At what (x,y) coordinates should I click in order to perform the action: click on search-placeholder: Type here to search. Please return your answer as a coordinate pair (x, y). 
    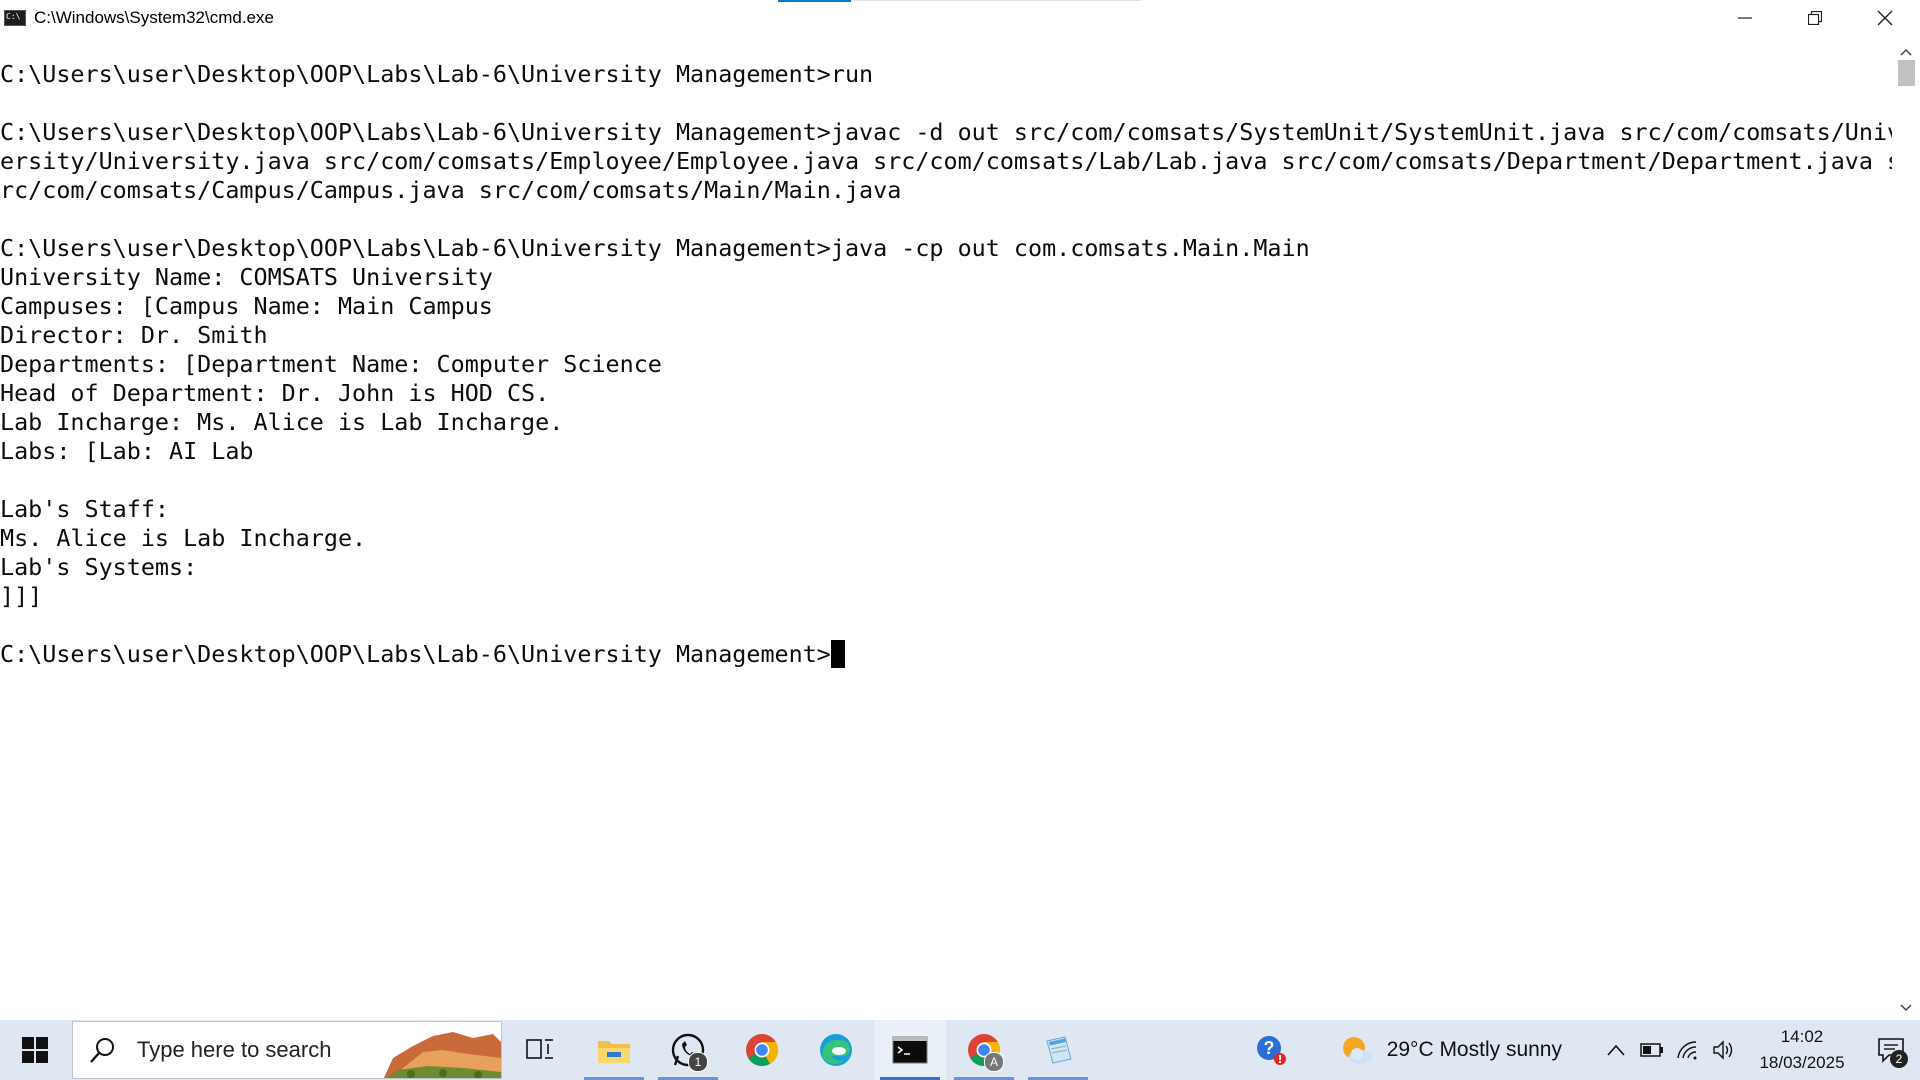
    Looking at the image, I should click on (234, 1049).